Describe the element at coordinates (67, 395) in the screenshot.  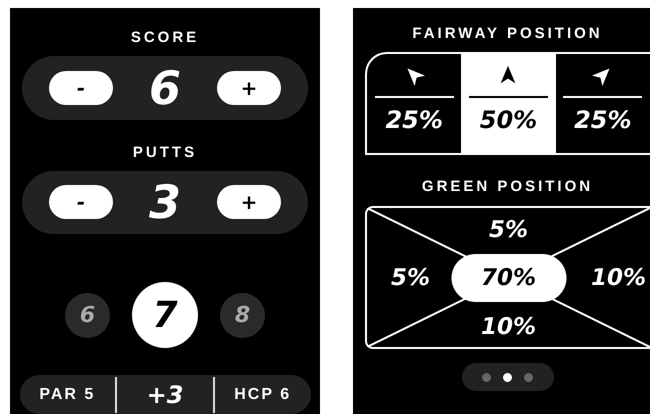
I see `summary-text: PAR 5` at that location.